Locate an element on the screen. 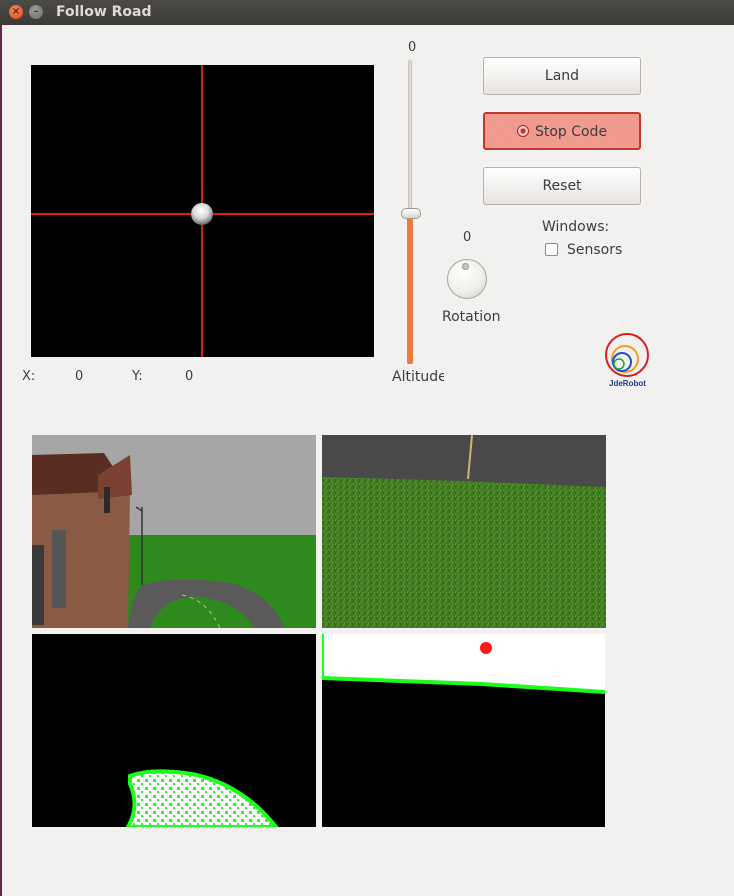 The width and height of the screenshot is (734, 896). frontal-filtered-view is located at coordinates (174, 730).